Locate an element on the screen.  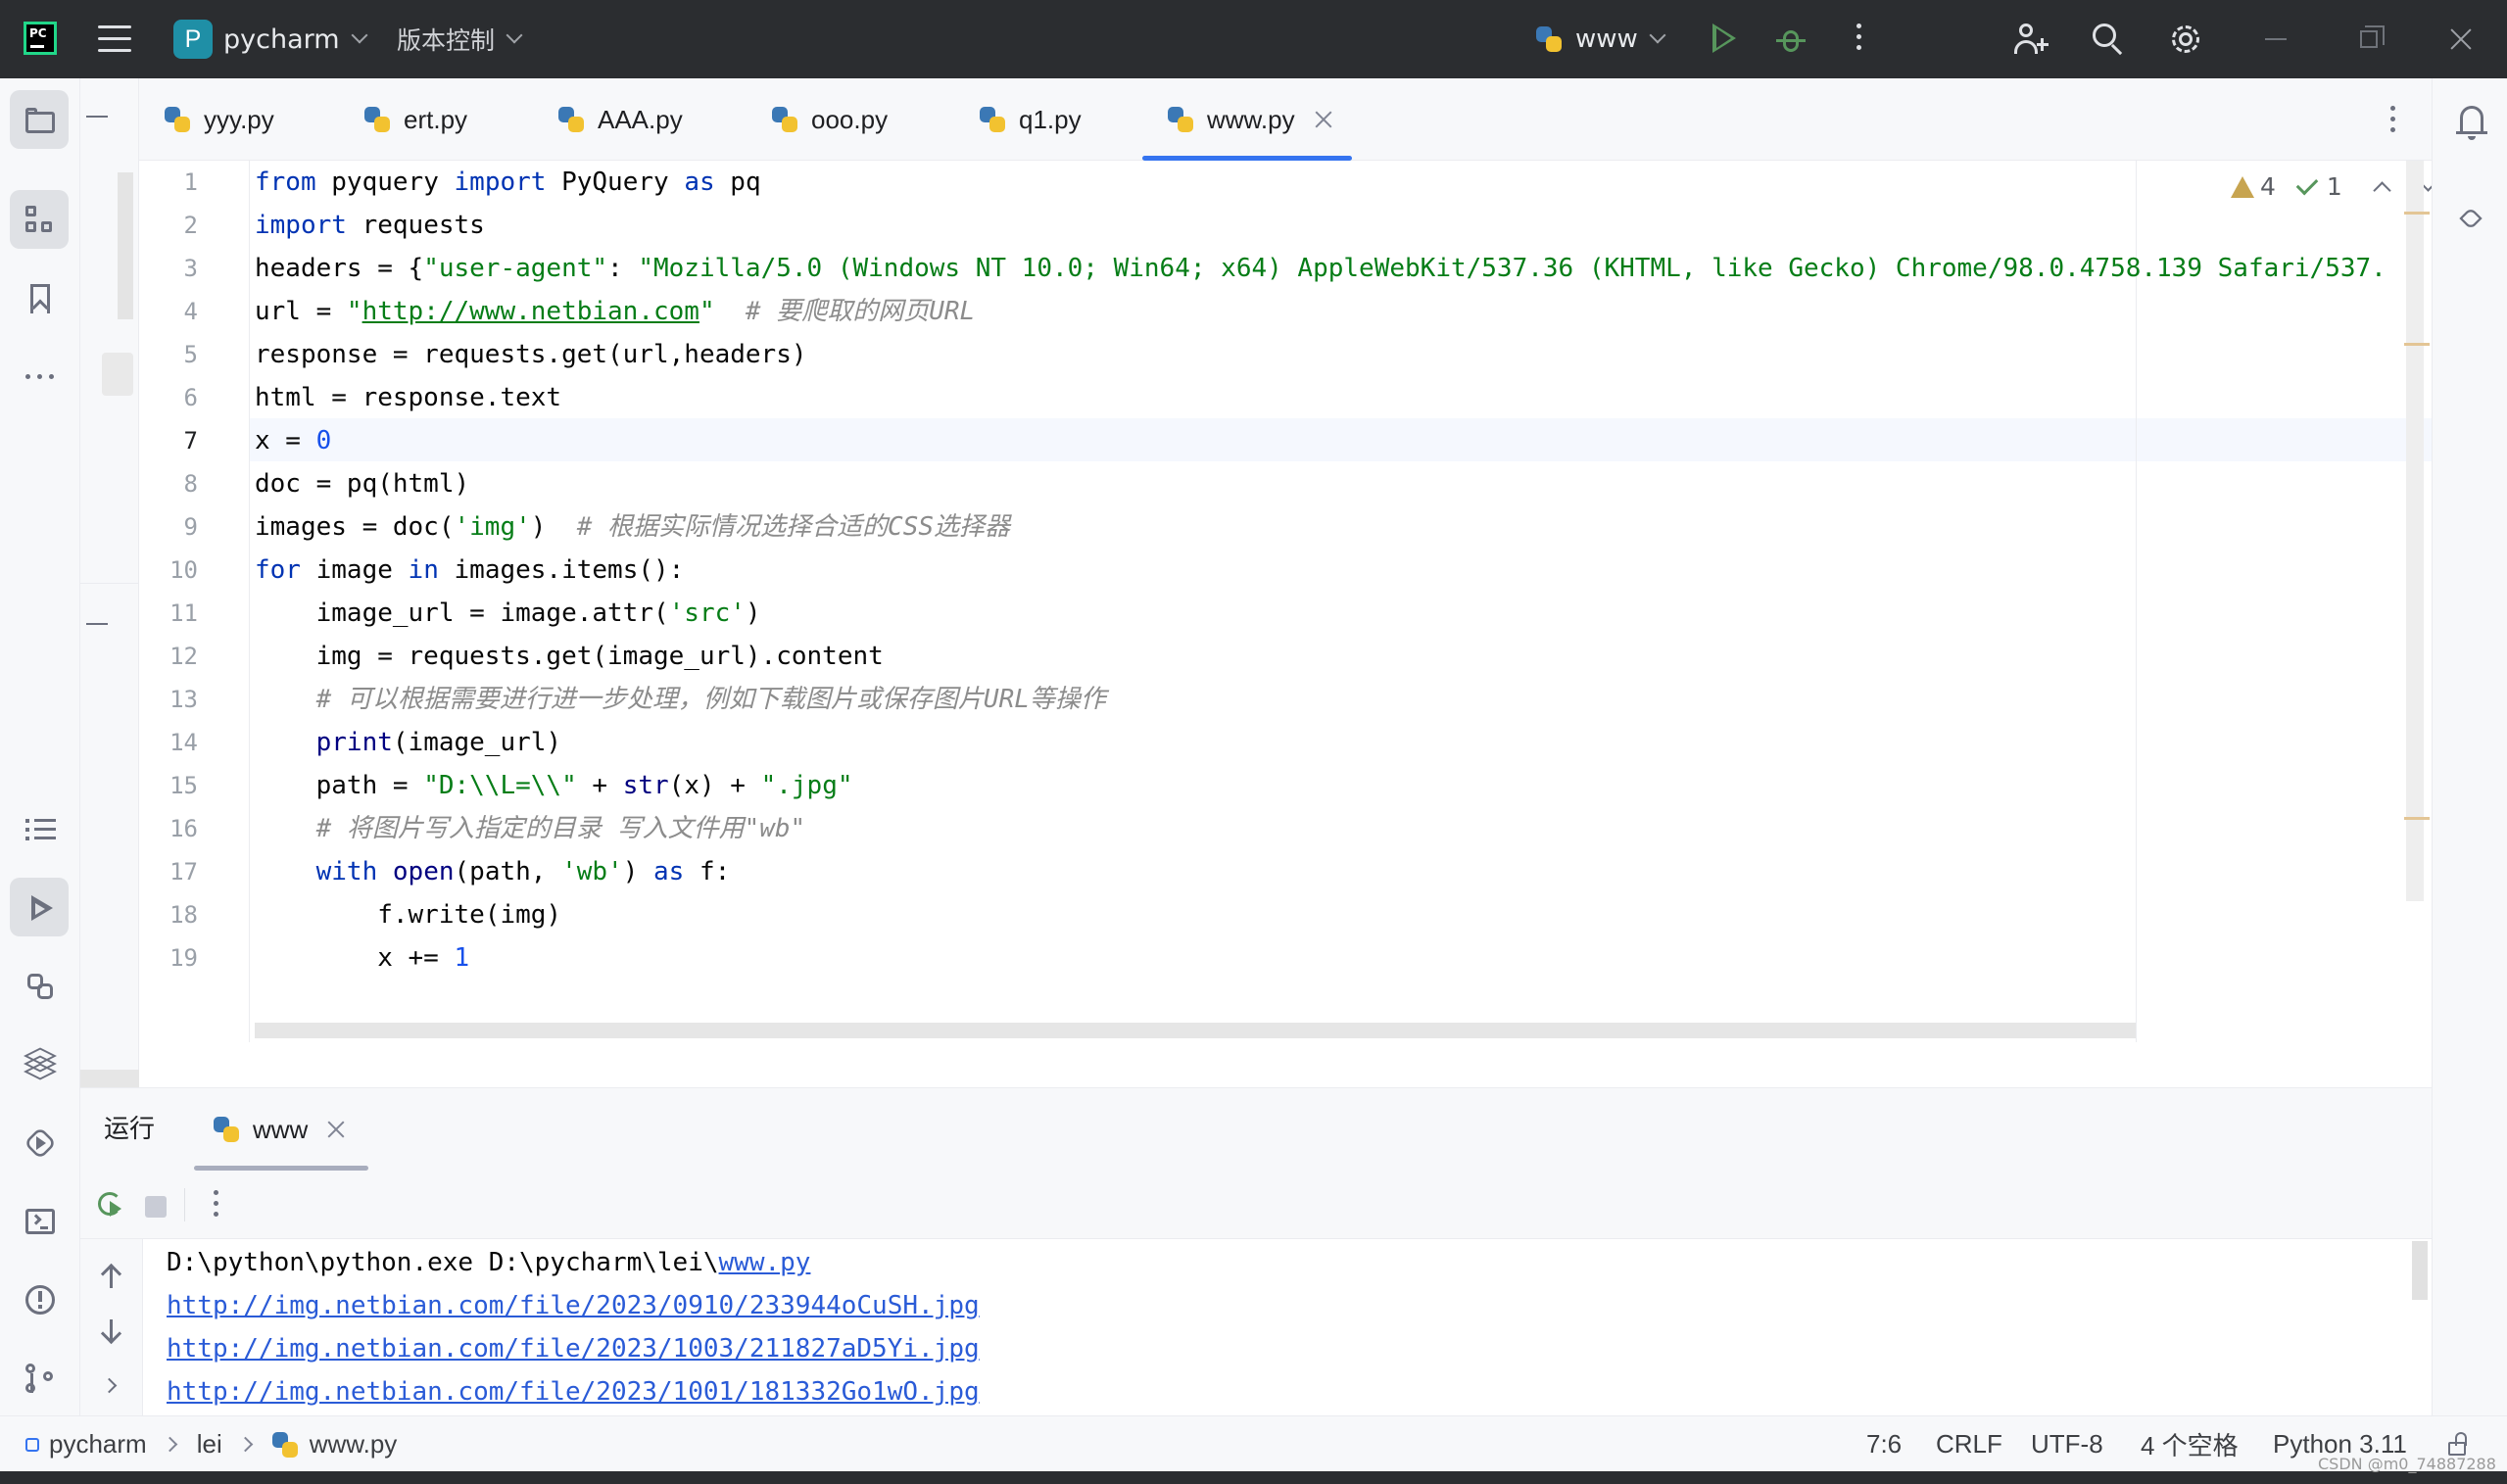
run-tab-www: www is located at coordinates (281, 1129).